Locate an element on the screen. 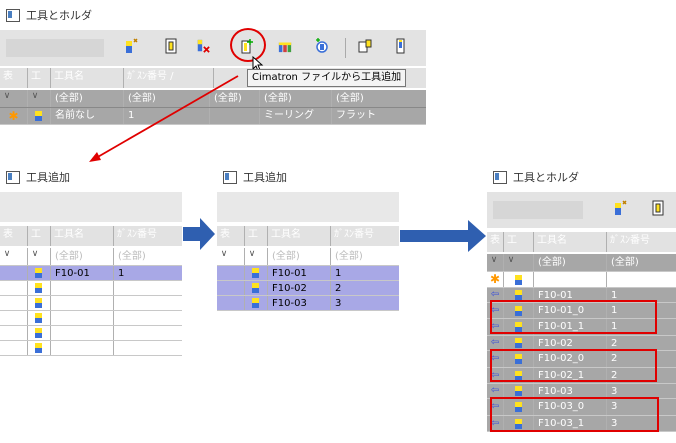 Image resolution: width=676 pixels, height=443 pixels. window-title: 工具とホルダ is located at coordinates (546, 177).